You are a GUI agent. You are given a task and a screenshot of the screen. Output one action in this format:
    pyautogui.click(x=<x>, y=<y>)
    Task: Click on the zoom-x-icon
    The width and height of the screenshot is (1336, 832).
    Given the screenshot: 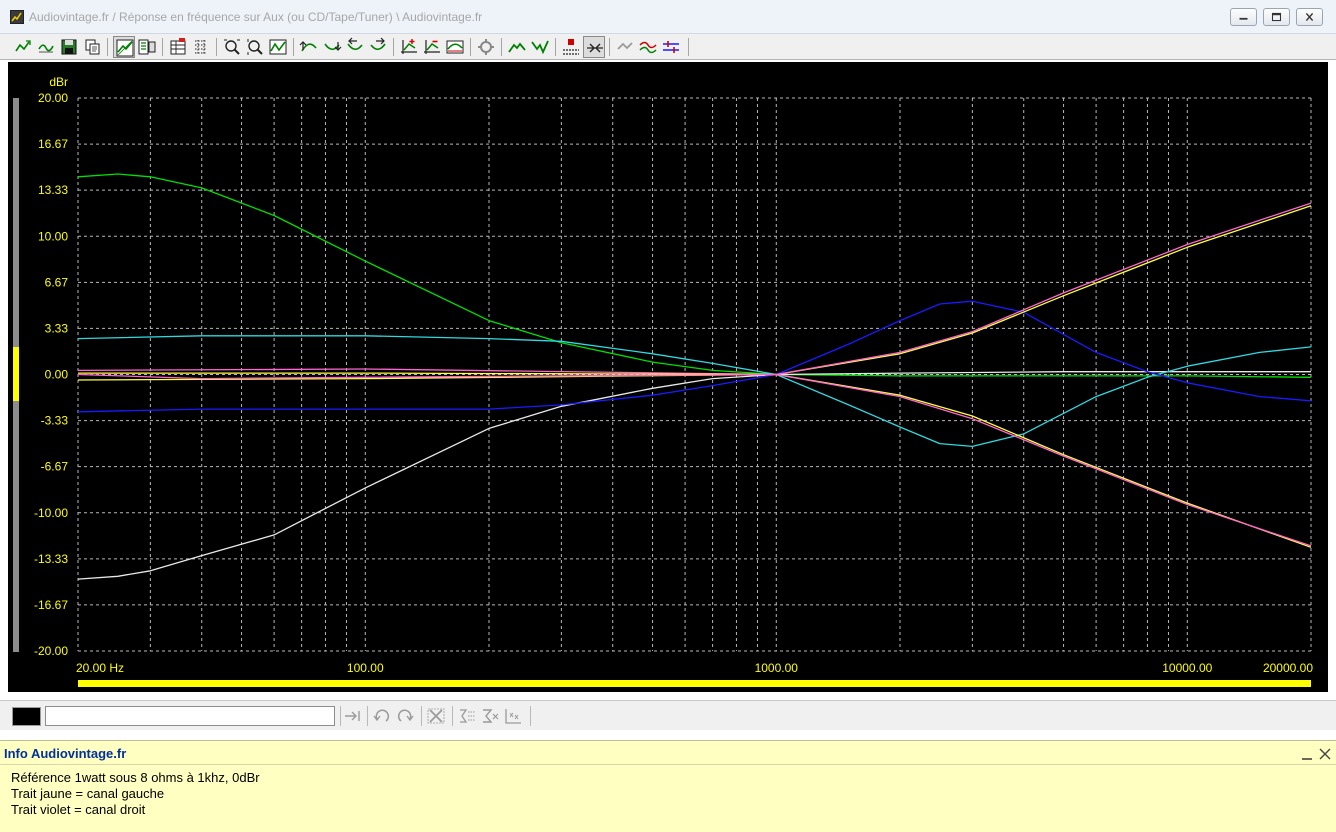 What is the action you would take?
    pyautogui.click(x=232, y=47)
    